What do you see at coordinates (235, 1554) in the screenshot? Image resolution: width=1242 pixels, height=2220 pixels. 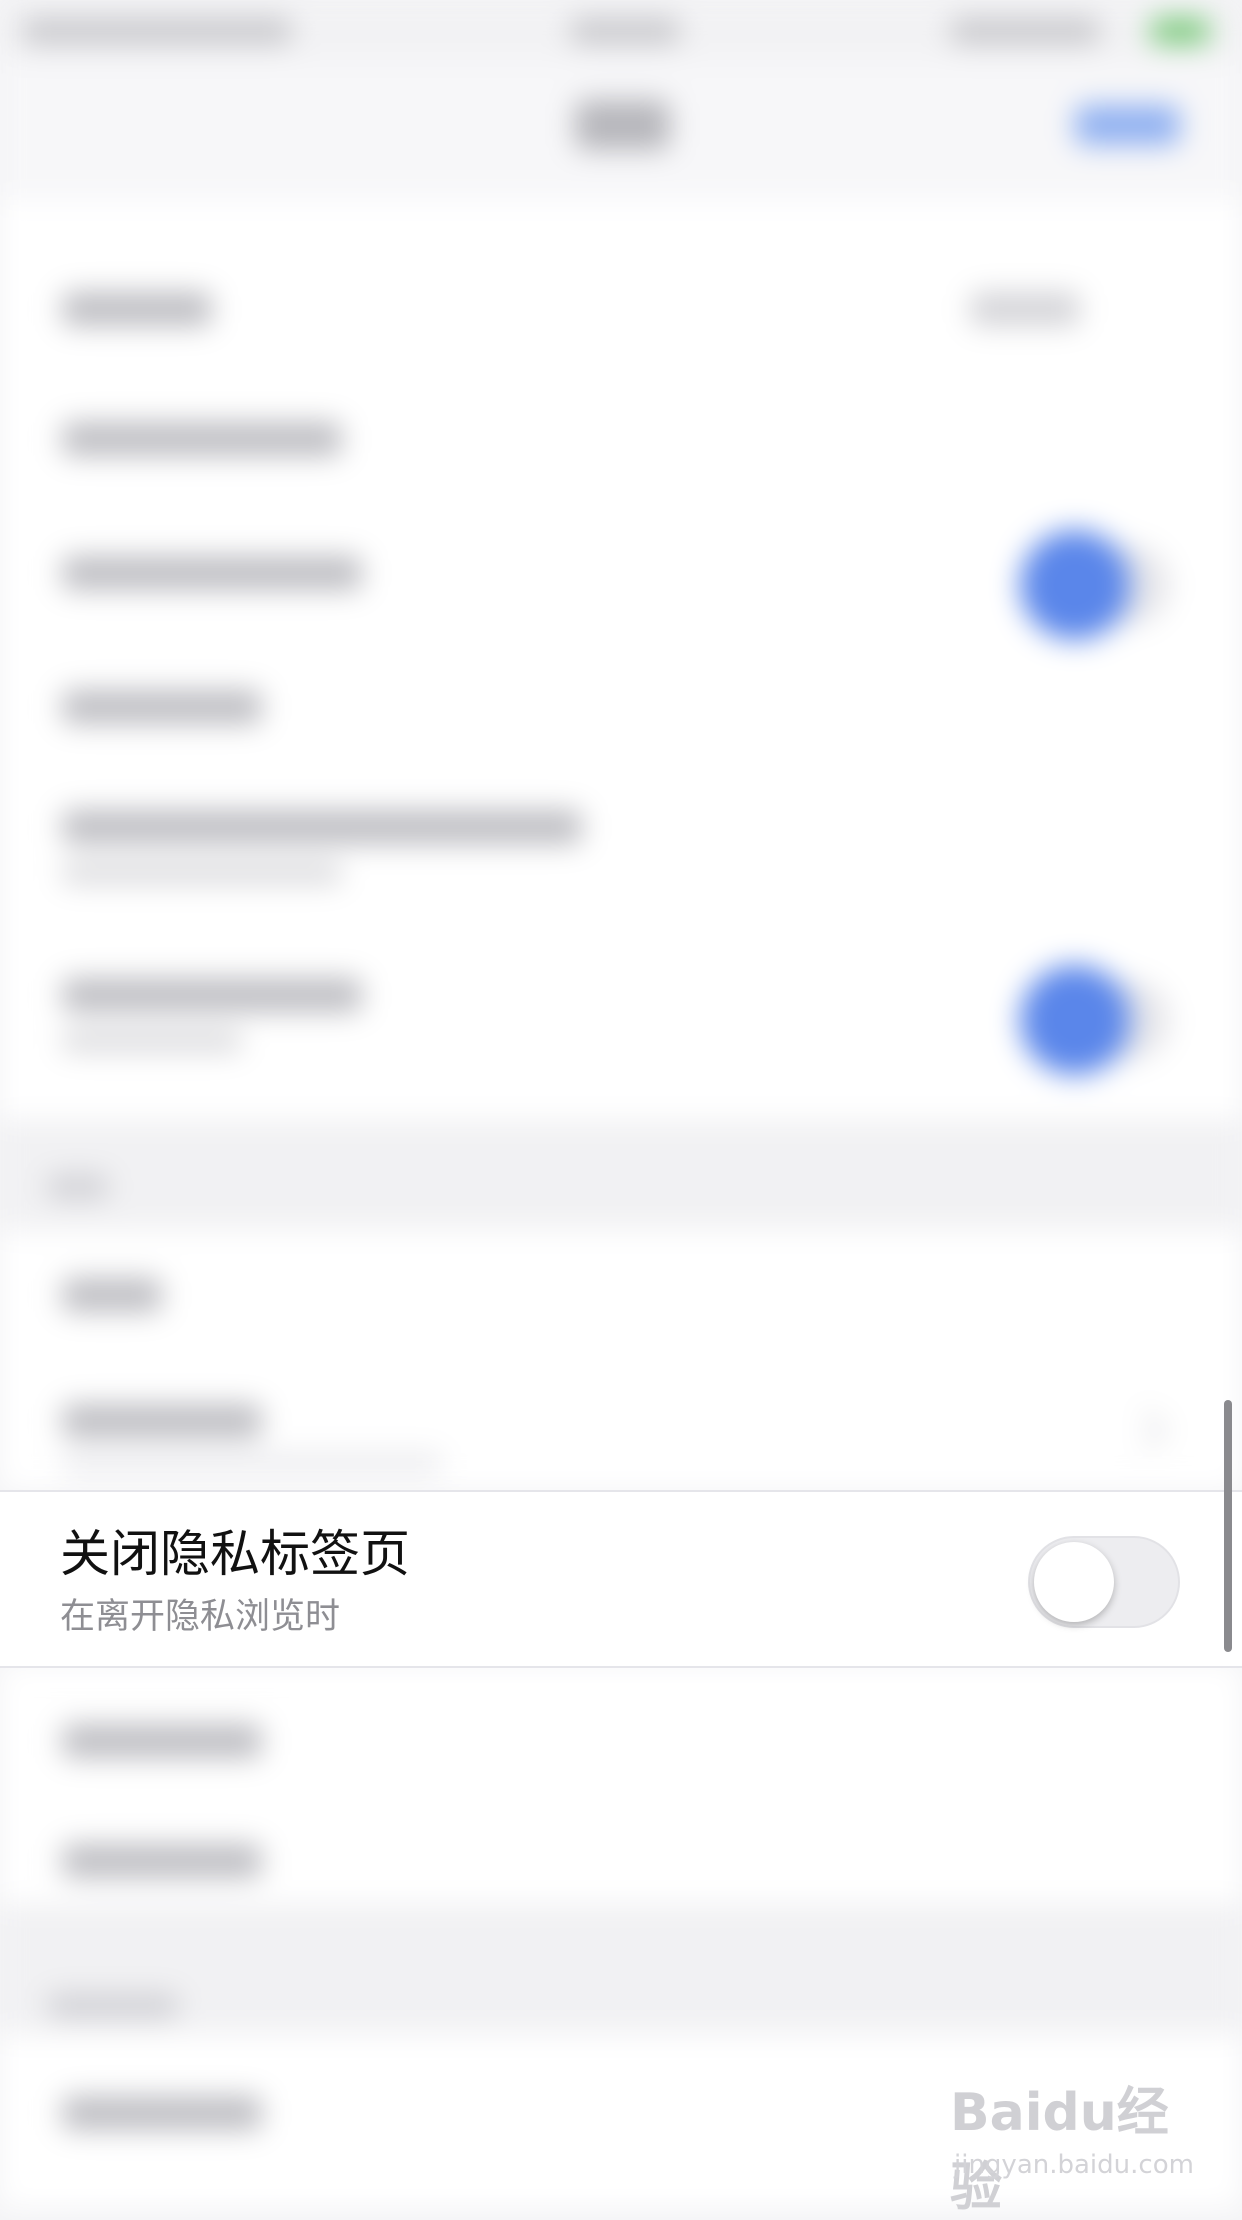 I see `row-title: 关闭隐私标签页` at bounding box center [235, 1554].